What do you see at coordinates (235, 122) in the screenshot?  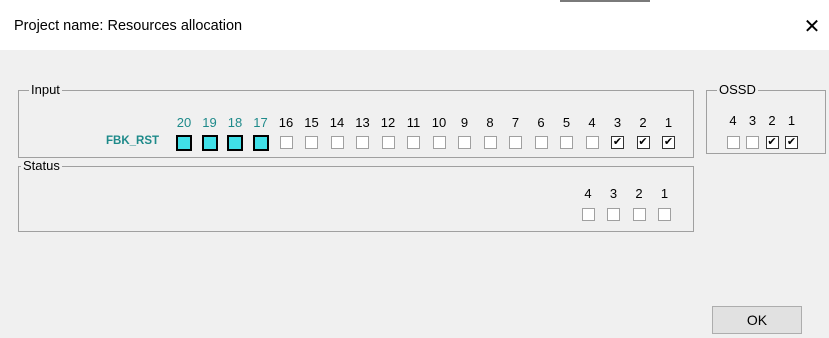 I see `input-channel-number-18: 18` at bounding box center [235, 122].